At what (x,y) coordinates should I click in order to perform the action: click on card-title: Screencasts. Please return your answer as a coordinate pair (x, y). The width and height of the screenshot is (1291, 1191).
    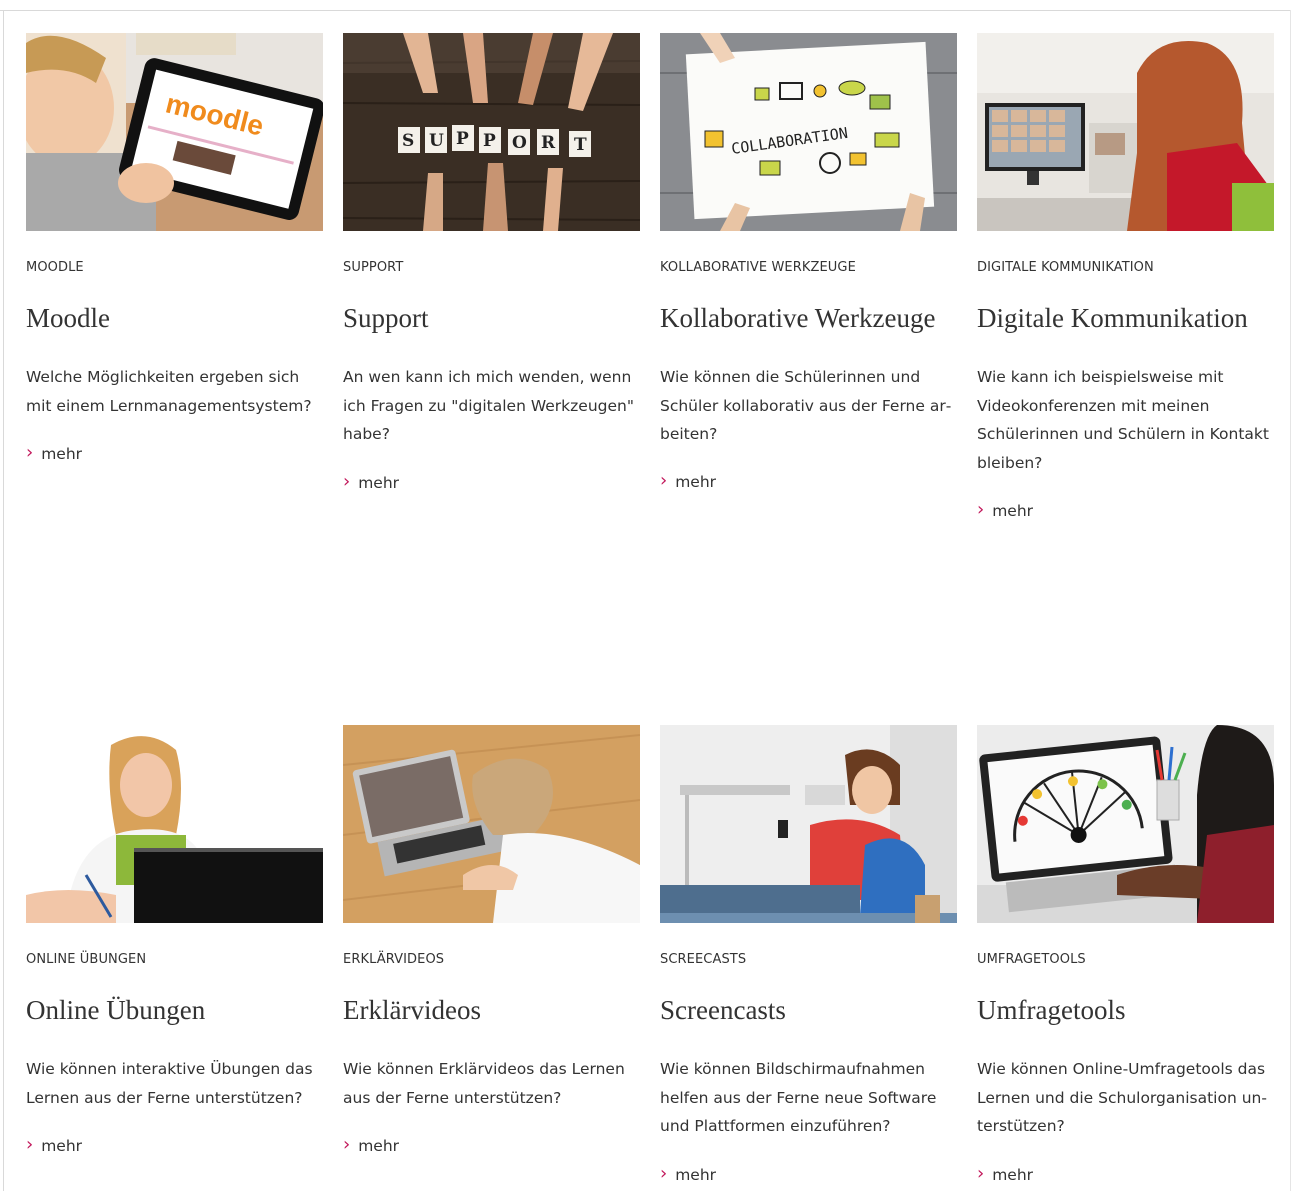
    Looking at the image, I should click on (723, 1010).